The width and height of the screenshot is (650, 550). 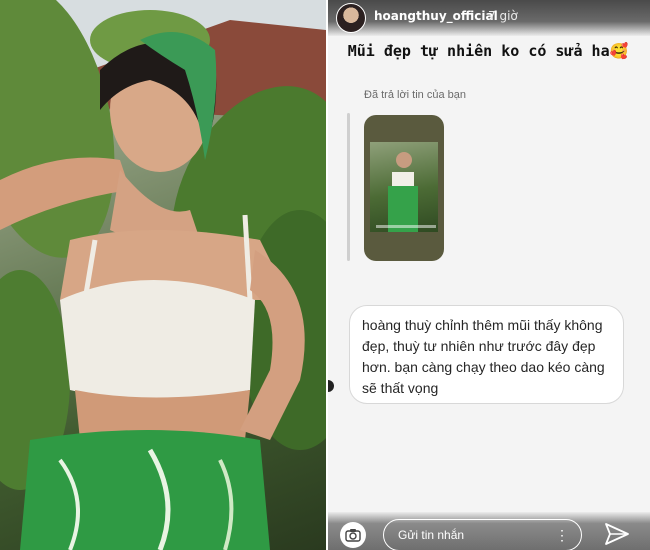 What do you see at coordinates (482, 534) in the screenshot?
I see `reply-input: Gửi tin nhắn ⋮` at bounding box center [482, 534].